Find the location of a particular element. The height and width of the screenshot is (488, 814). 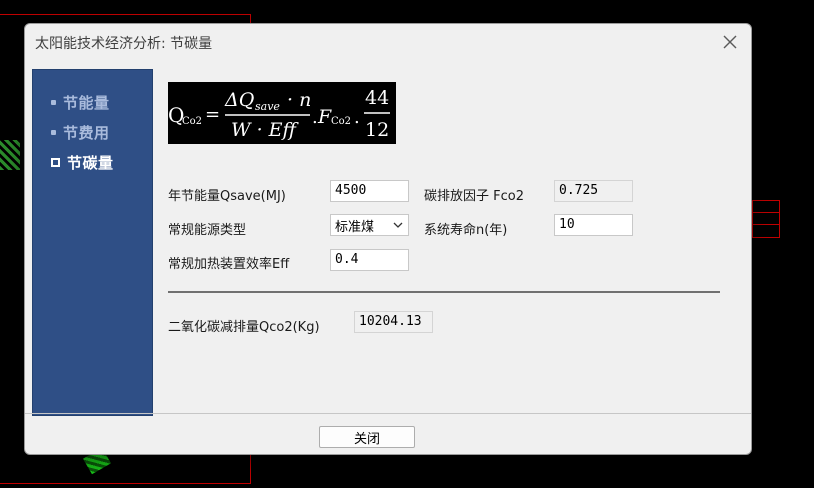

annual-saving-input: 4500 is located at coordinates (369, 191).